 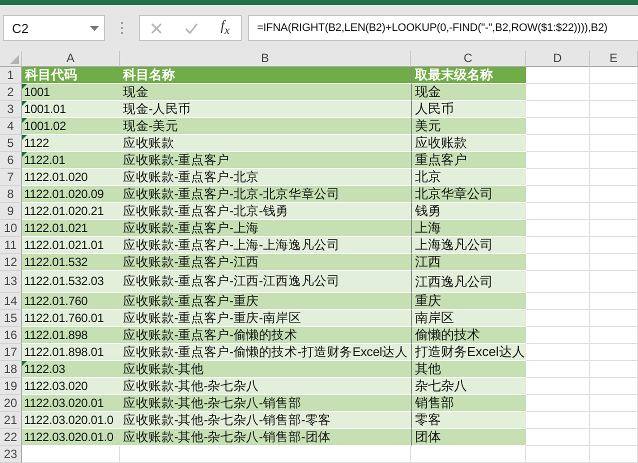 I want to click on table-cell: 其他, so click(x=468, y=369).